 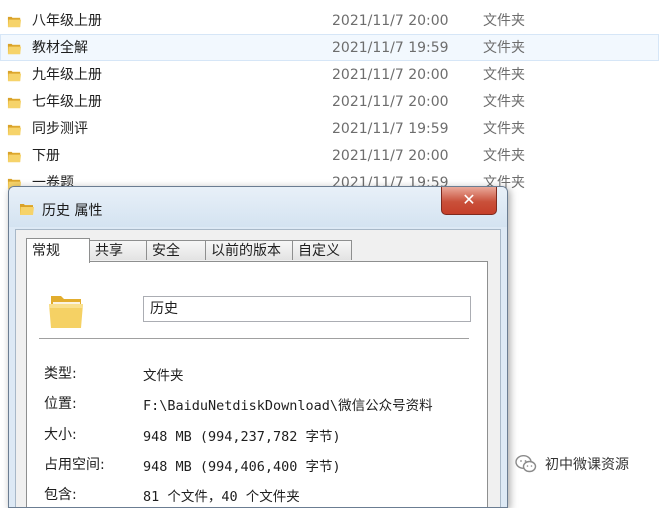 I want to click on location-value: F:\BaiduNetdiskDownload\微信公众号资料, so click(x=288, y=406).